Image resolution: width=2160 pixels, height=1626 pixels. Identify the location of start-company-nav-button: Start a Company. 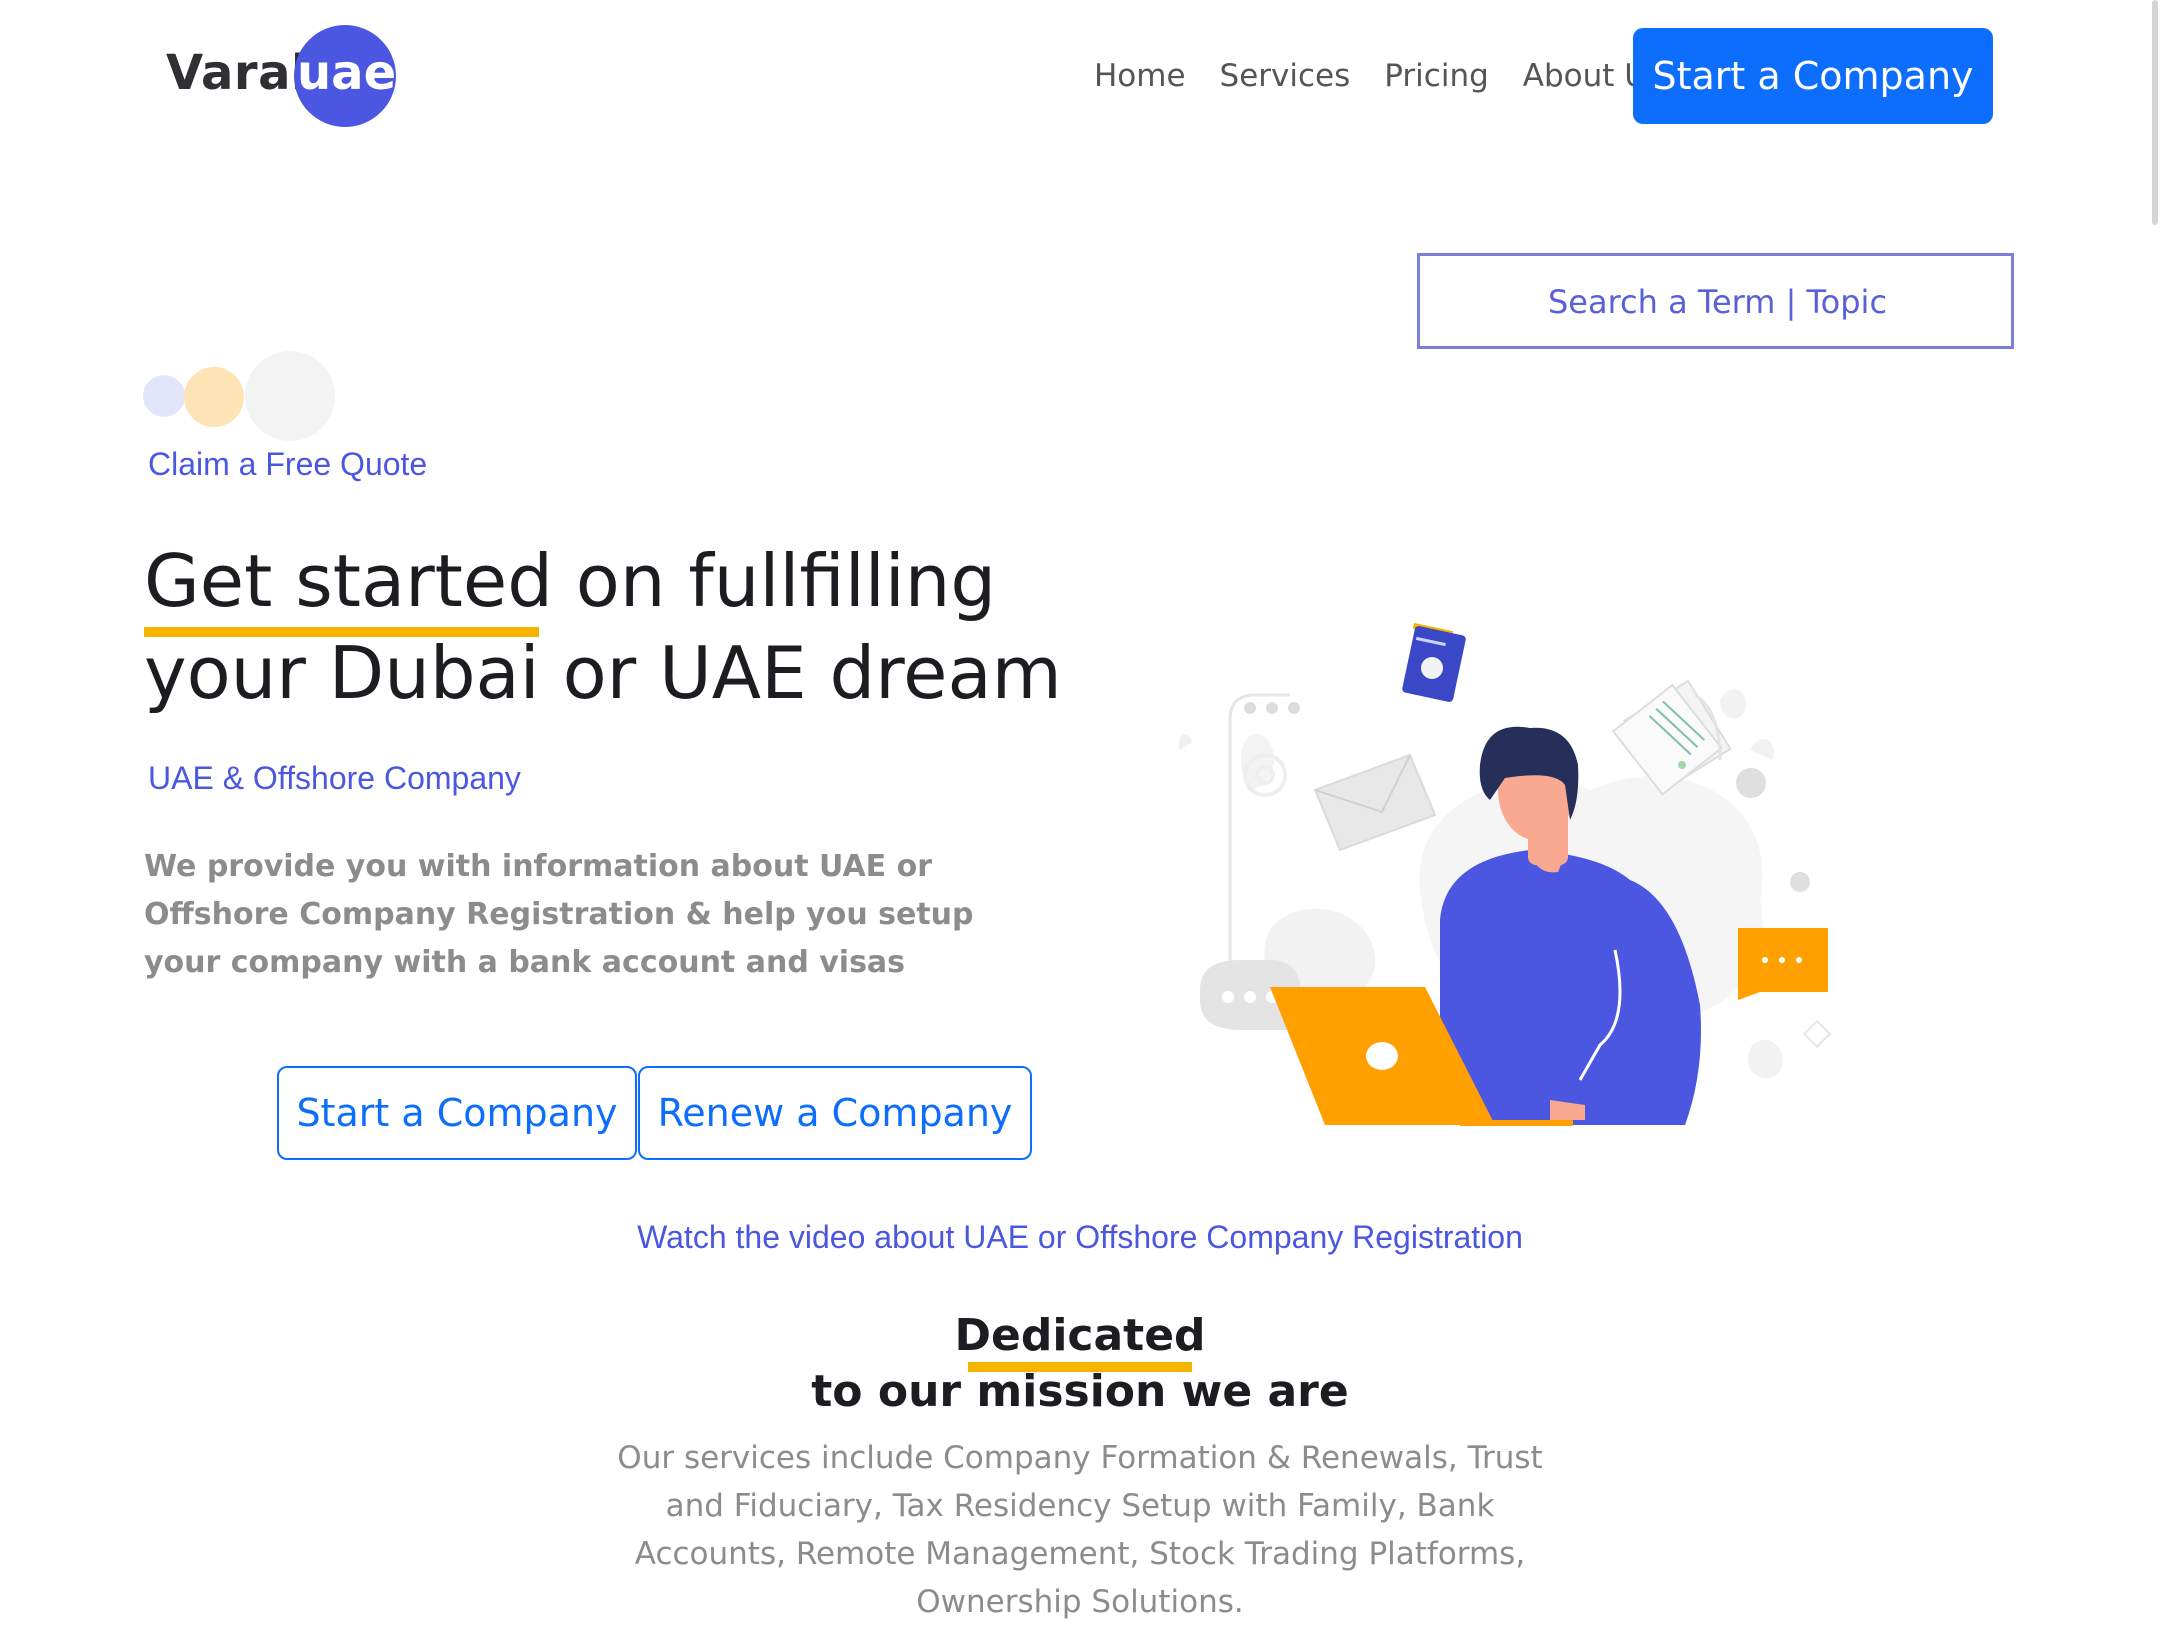
(1813, 76).